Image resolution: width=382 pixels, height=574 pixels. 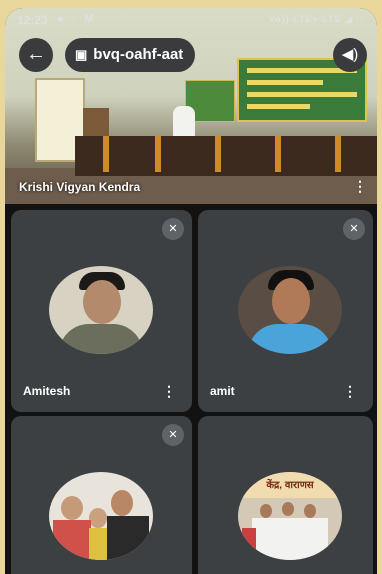 I want to click on calendar-icon: ▣, so click(x=81, y=54).